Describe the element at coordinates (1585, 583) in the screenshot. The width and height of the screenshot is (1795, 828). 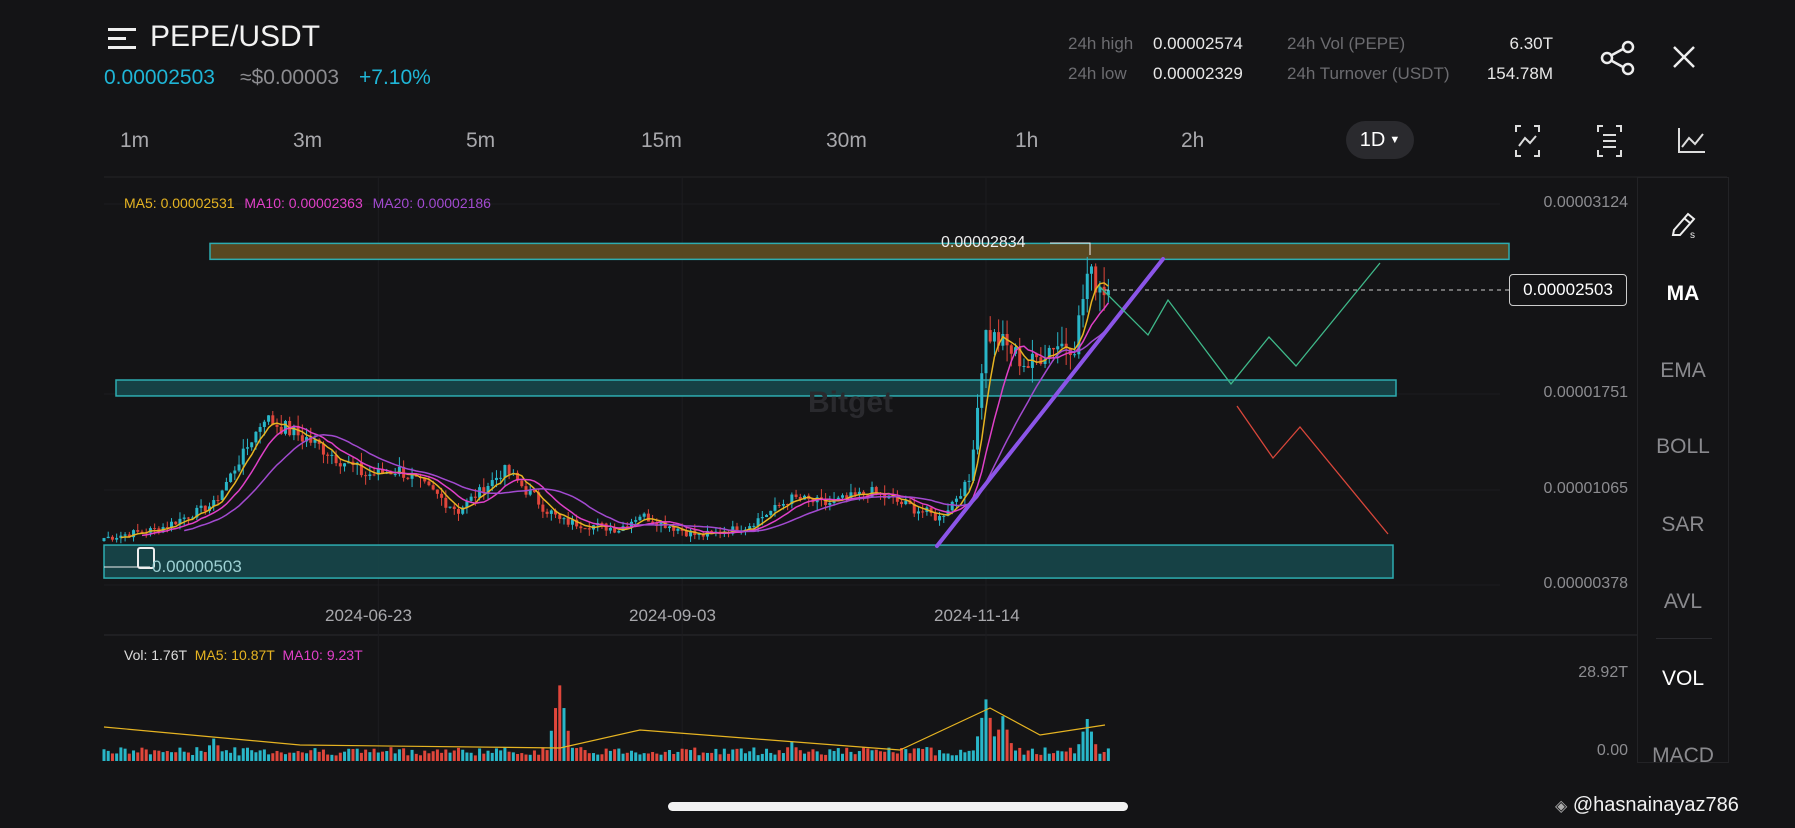
I see `y-tick: 0.00000378` at that location.